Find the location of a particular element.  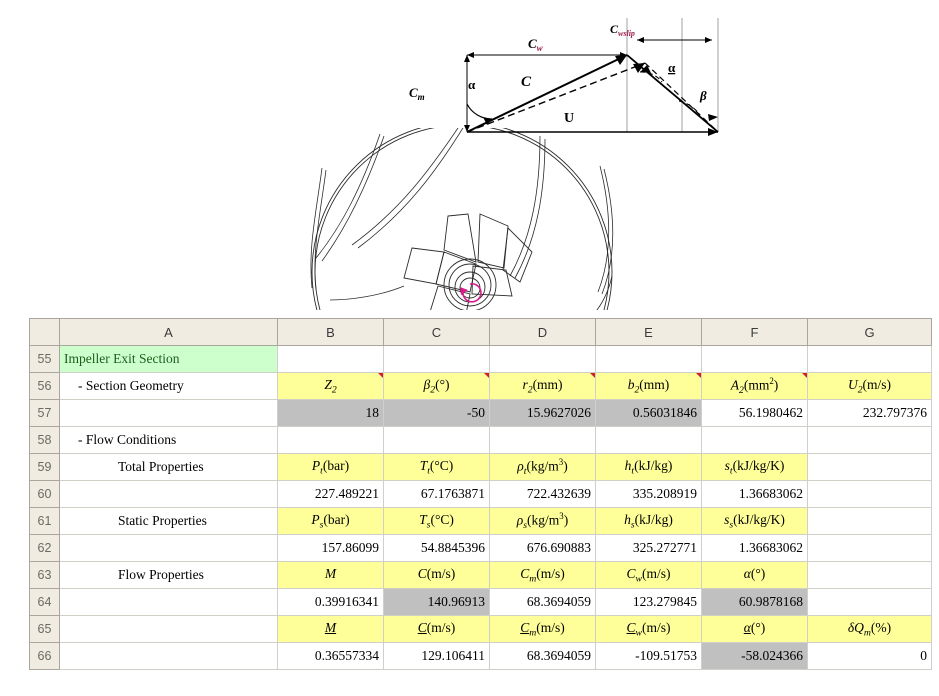

cell-D65: Cm(m/s) is located at coordinates (542, 629).